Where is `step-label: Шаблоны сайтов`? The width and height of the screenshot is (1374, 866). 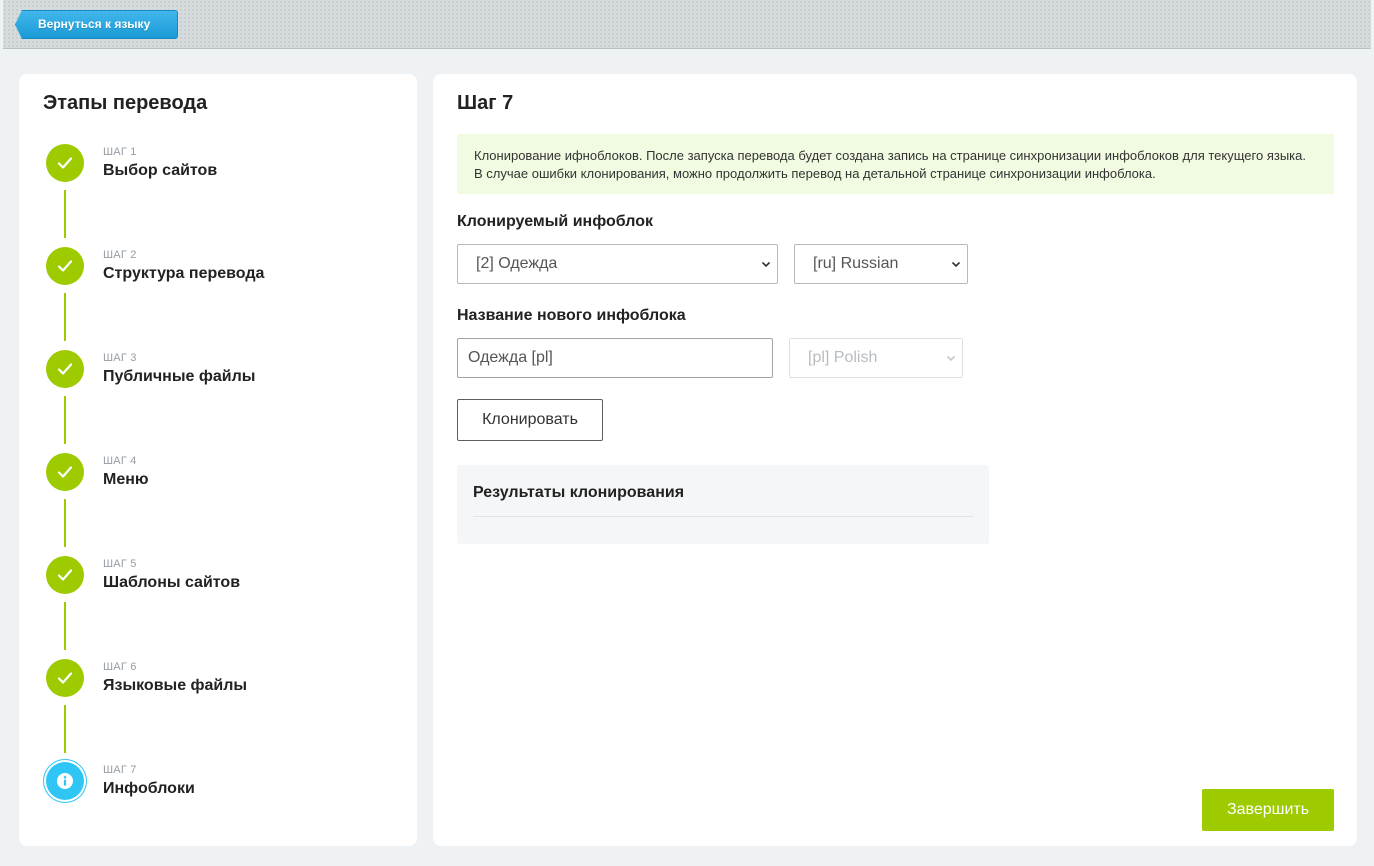
step-label: Шаблоны сайтов is located at coordinates (172, 582).